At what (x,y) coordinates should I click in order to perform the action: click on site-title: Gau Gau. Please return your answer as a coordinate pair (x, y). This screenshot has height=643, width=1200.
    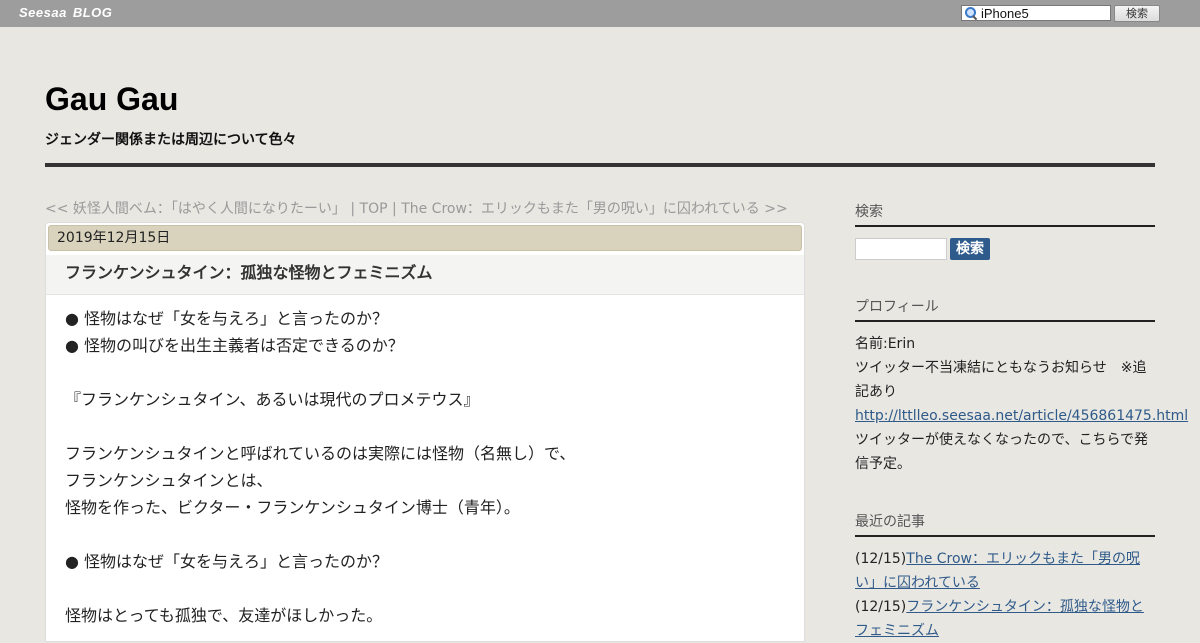
    Looking at the image, I should click on (111, 99).